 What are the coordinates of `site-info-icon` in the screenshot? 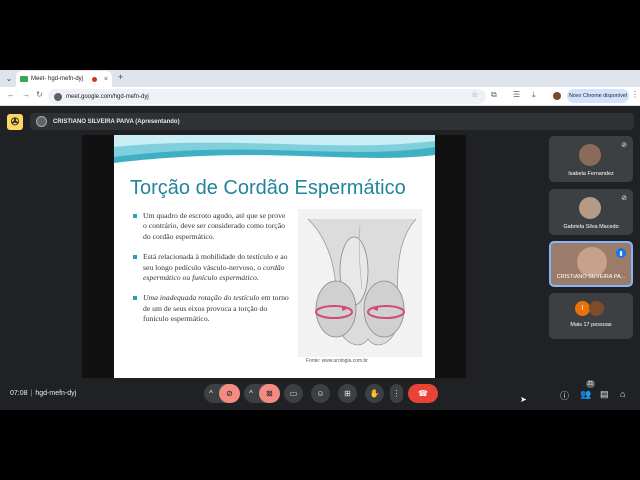 It's located at (58, 96).